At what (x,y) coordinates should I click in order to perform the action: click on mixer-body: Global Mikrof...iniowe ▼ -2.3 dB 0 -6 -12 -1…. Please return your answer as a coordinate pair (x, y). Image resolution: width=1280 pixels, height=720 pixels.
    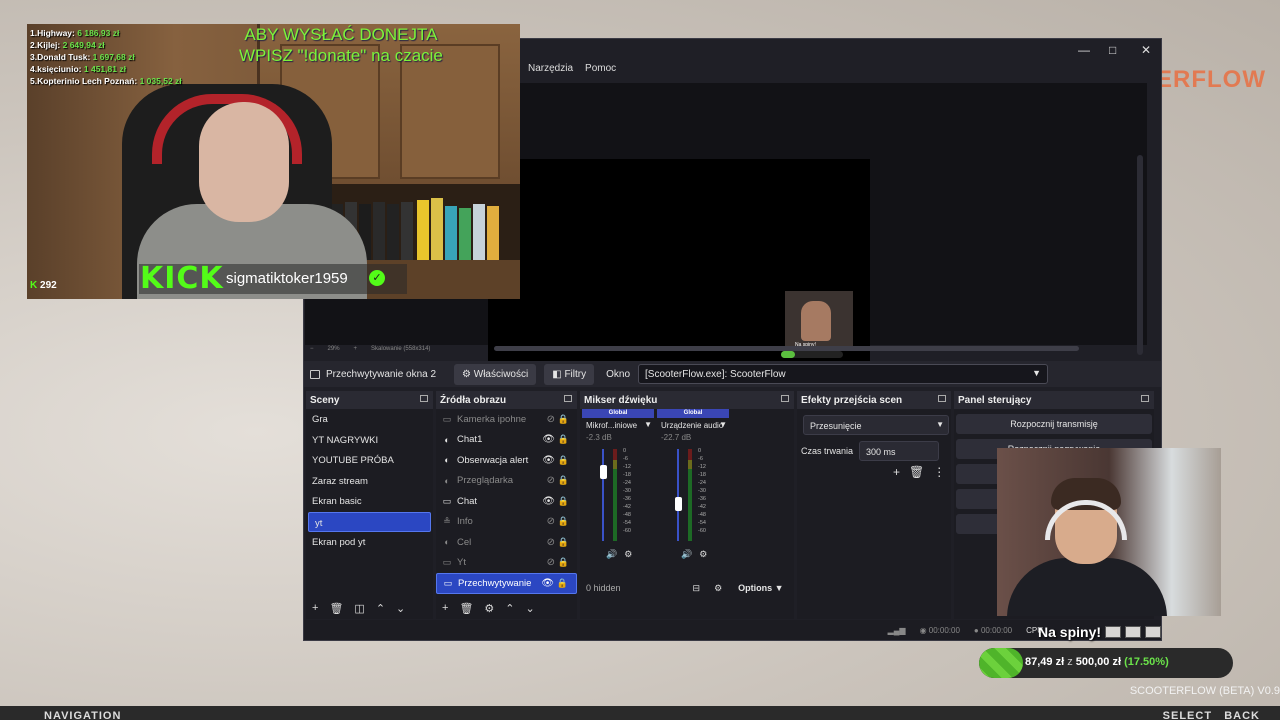
    Looking at the image, I should click on (687, 504).